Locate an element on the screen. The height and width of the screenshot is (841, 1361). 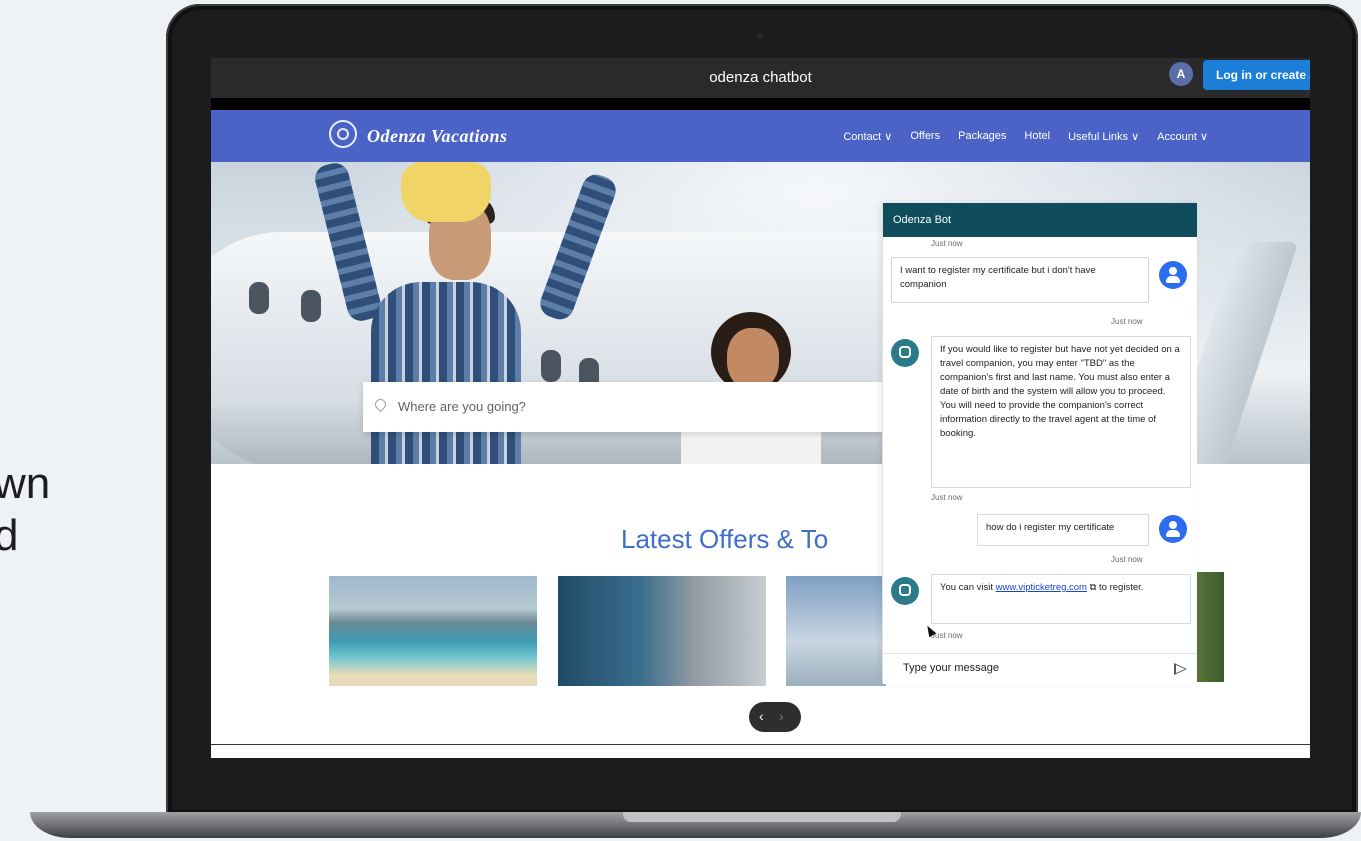
avatar: A is located at coordinates (1181, 74).